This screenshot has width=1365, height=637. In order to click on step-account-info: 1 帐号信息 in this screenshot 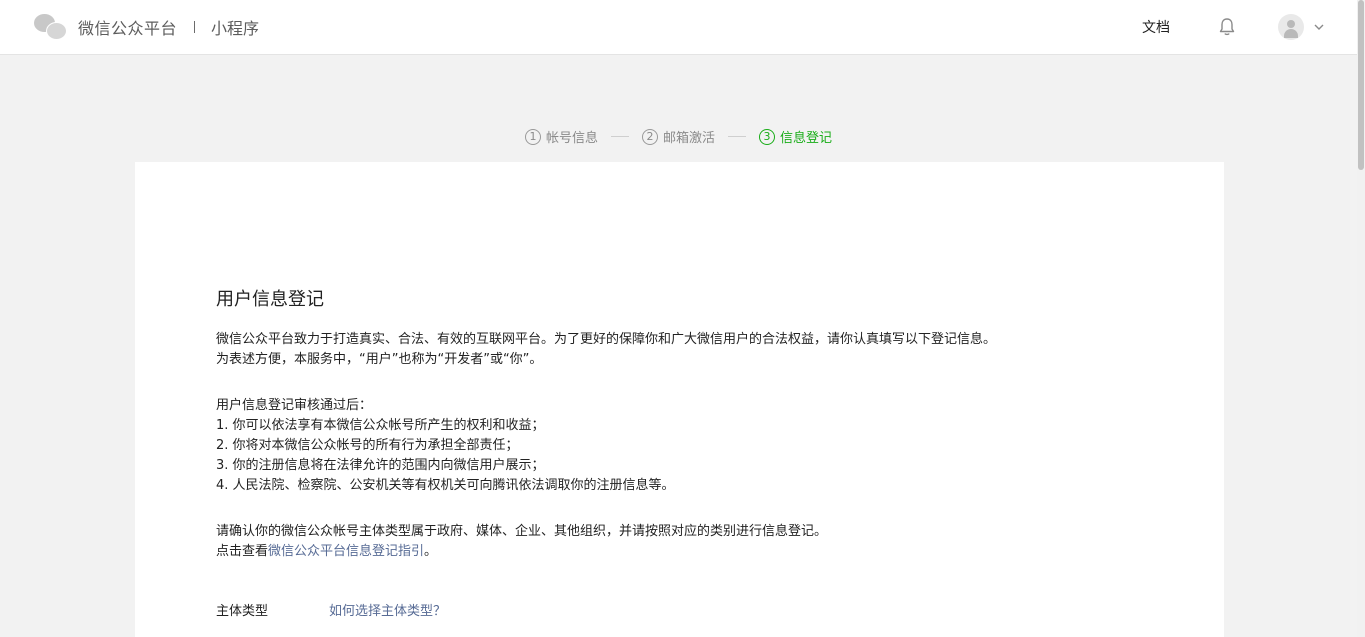, I will do `click(561, 136)`.